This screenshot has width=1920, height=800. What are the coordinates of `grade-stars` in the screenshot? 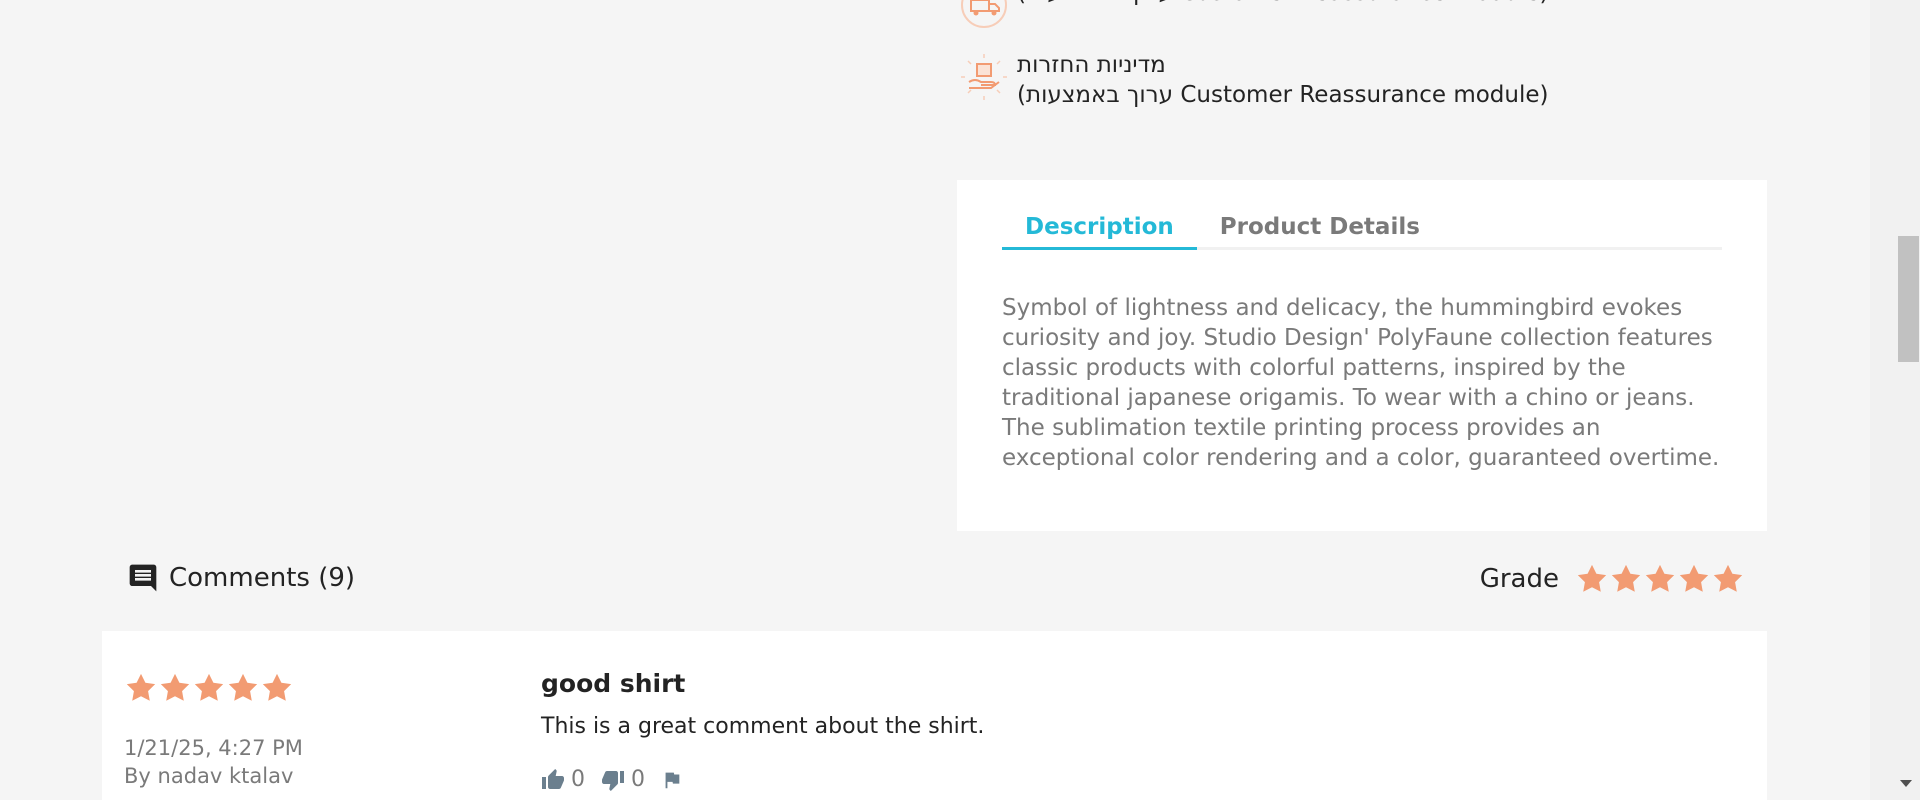 It's located at (1660, 579).